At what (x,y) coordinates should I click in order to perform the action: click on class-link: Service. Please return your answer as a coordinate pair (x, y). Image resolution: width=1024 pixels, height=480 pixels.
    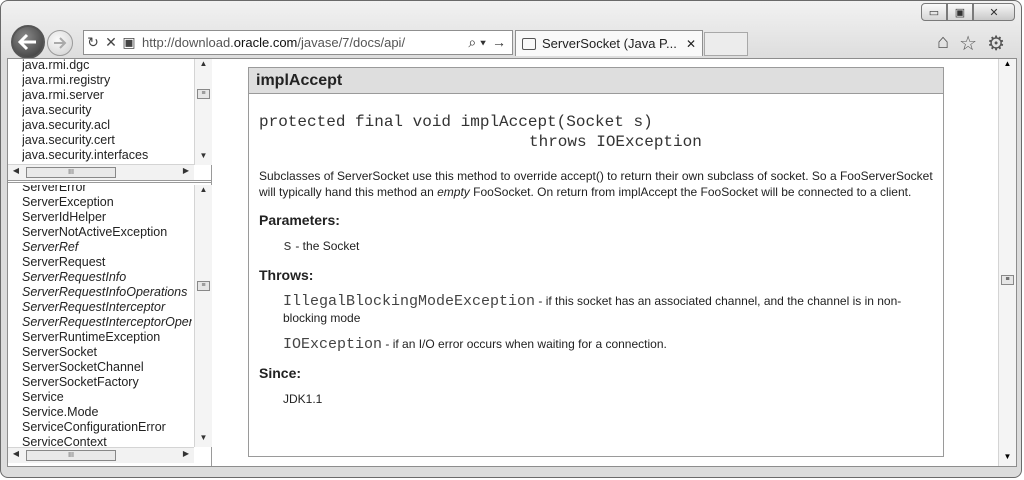
    Looking at the image, I should click on (107, 397).